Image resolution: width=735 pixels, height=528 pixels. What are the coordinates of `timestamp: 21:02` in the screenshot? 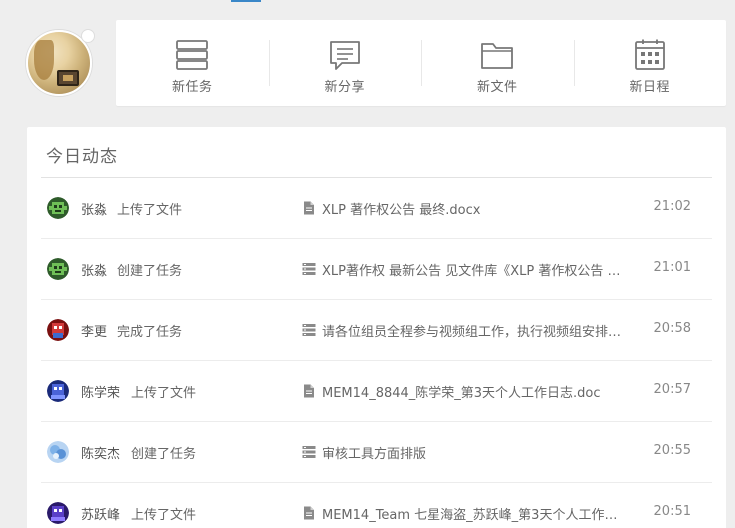 It's located at (672, 206).